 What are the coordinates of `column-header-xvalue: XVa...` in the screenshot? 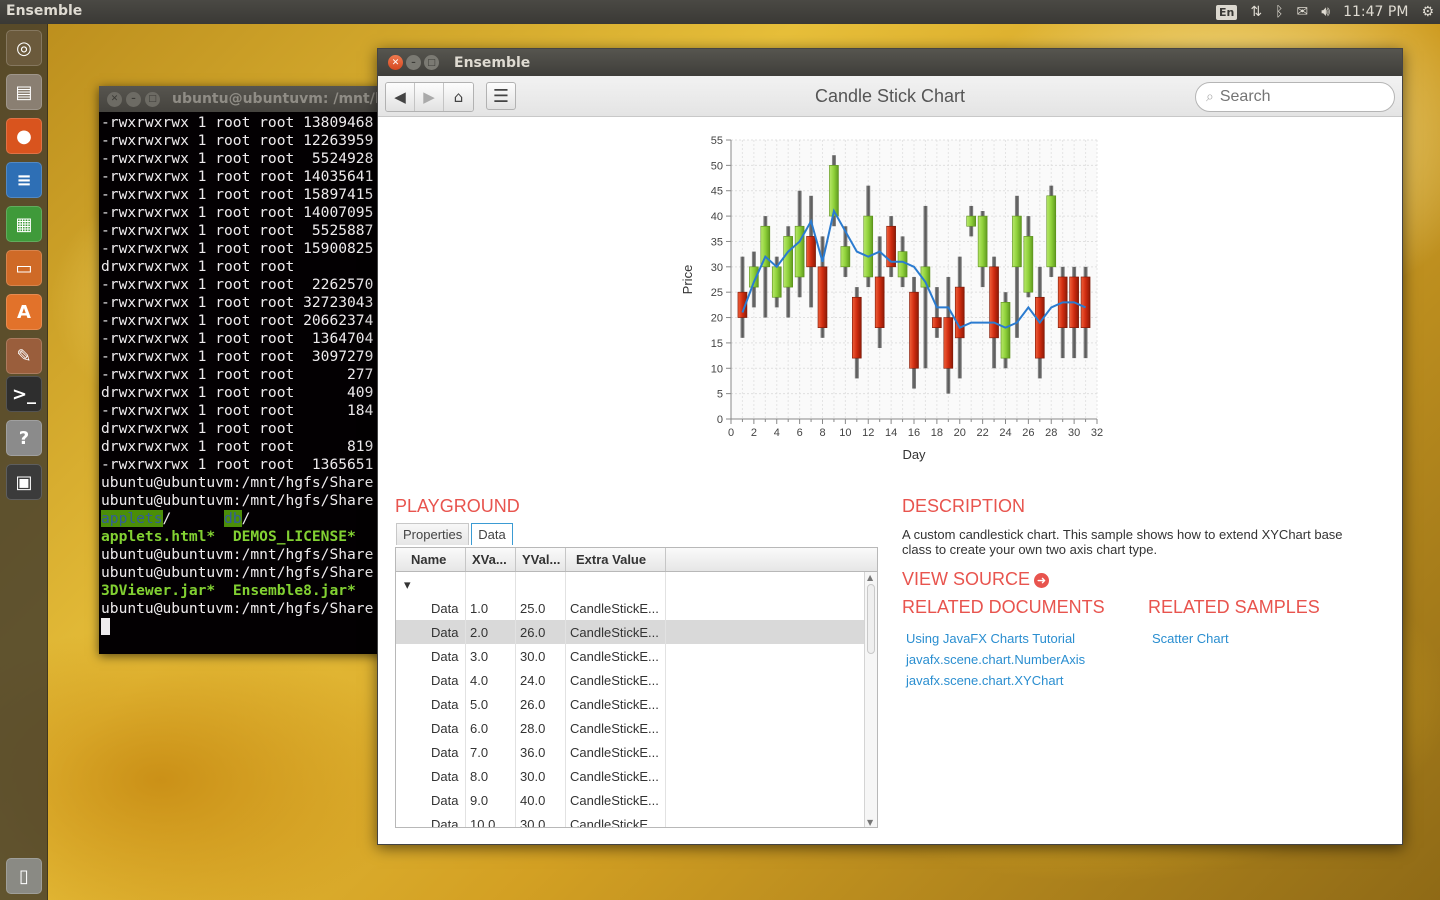 It's located at (491, 559).